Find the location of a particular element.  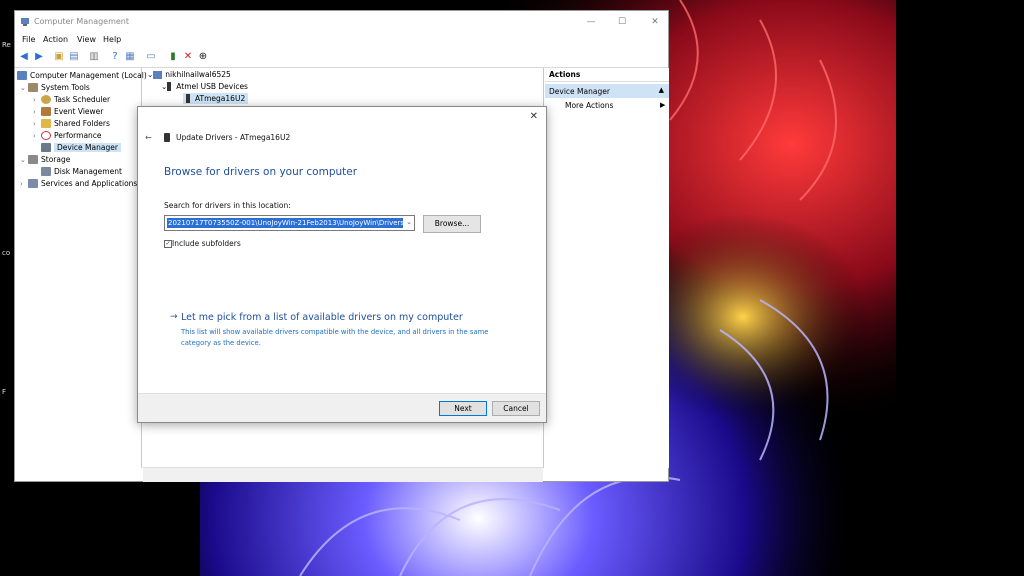

maximize-button: ☐ is located at coordinates (622, 22).